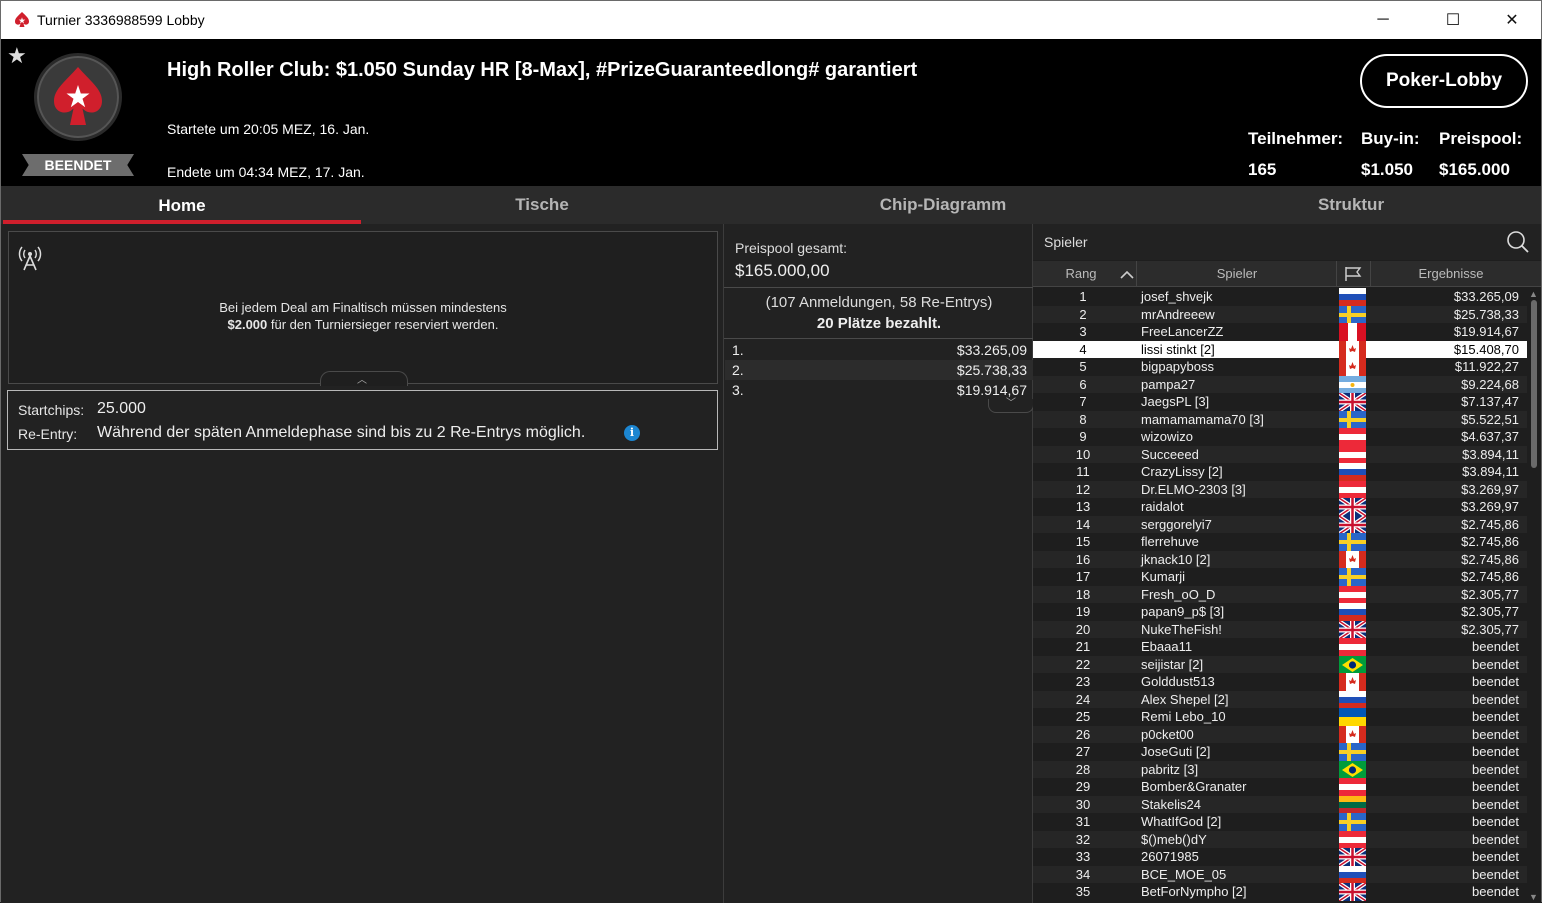 This screenshot has height=903, width=1542. What do you see at coordinates (1182, 471) in the screenshot?
I see `player-name: CrazyLissy [2]` at bounding box center [1182, 471].